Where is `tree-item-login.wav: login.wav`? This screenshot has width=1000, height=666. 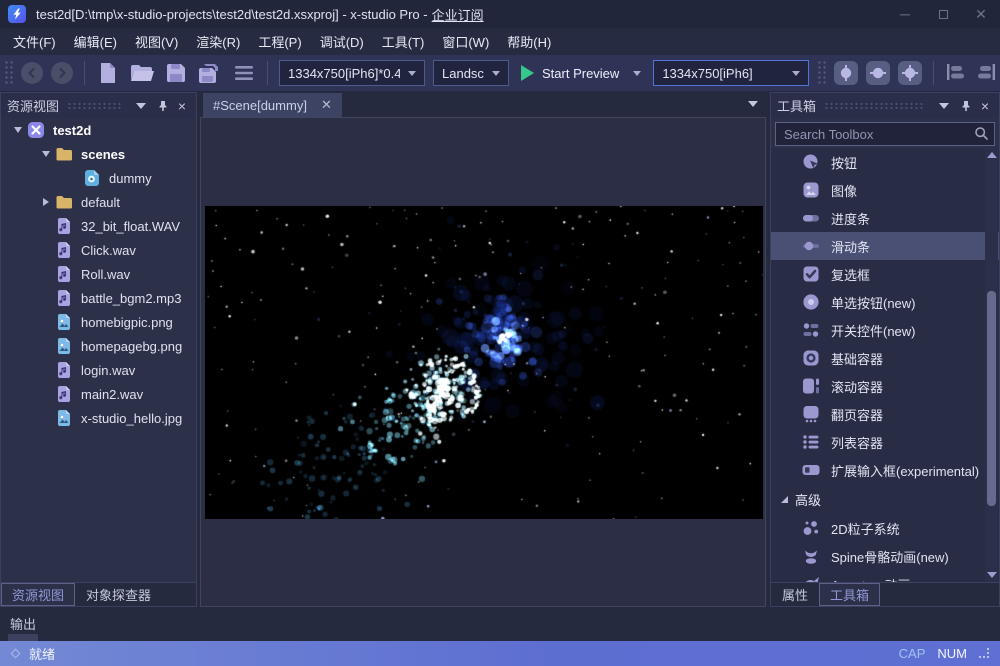 tree-item-login.wav: login.wav is located at coordinates (98, 370).